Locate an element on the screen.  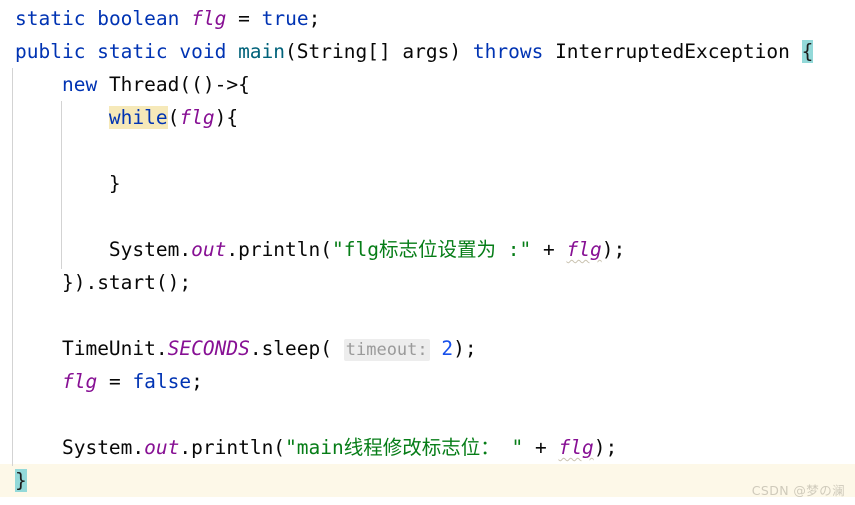
code-token: main is located at coordinates (262, 51).